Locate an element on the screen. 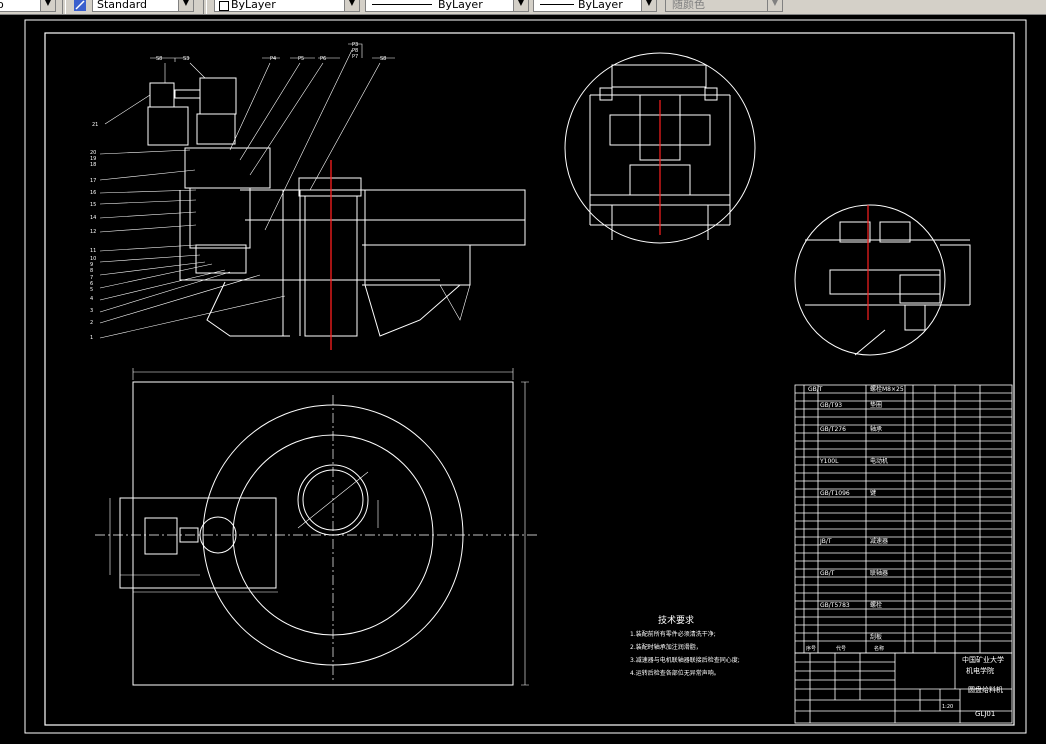 The width and height of the screenshot is (1046, 744). svg-text: 序号 is located at coordinates (811, 648).